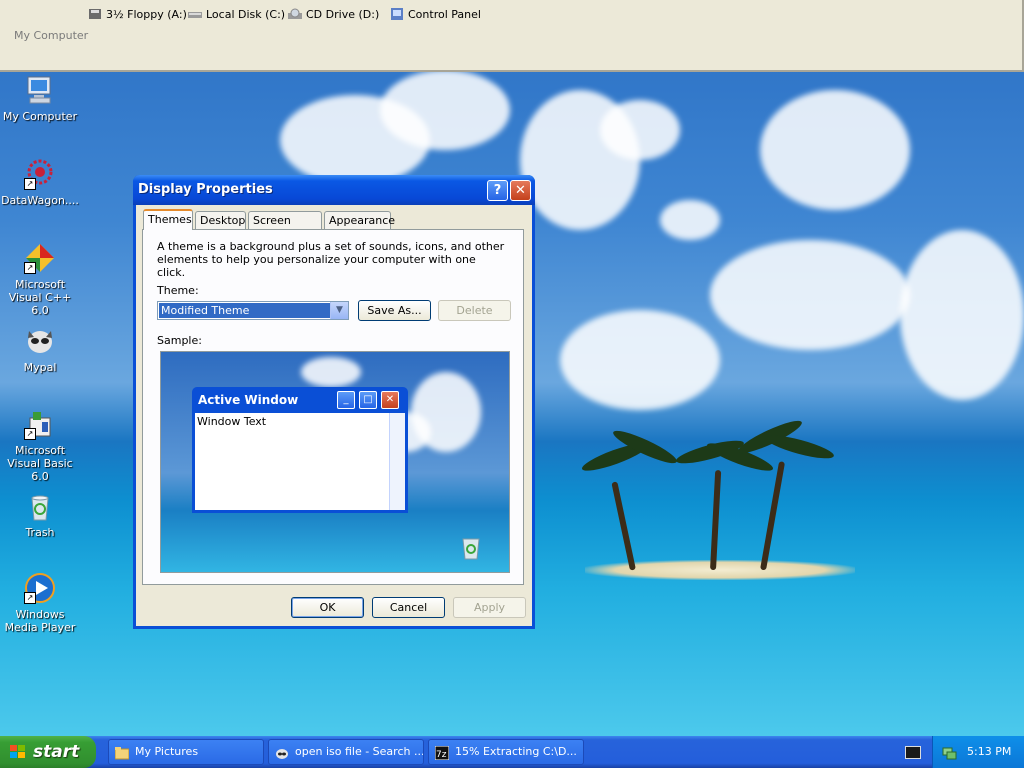 The height and width of the screenshot is (768, 1024). I want to click on clock: 5:13 PM, so click(989, 751).